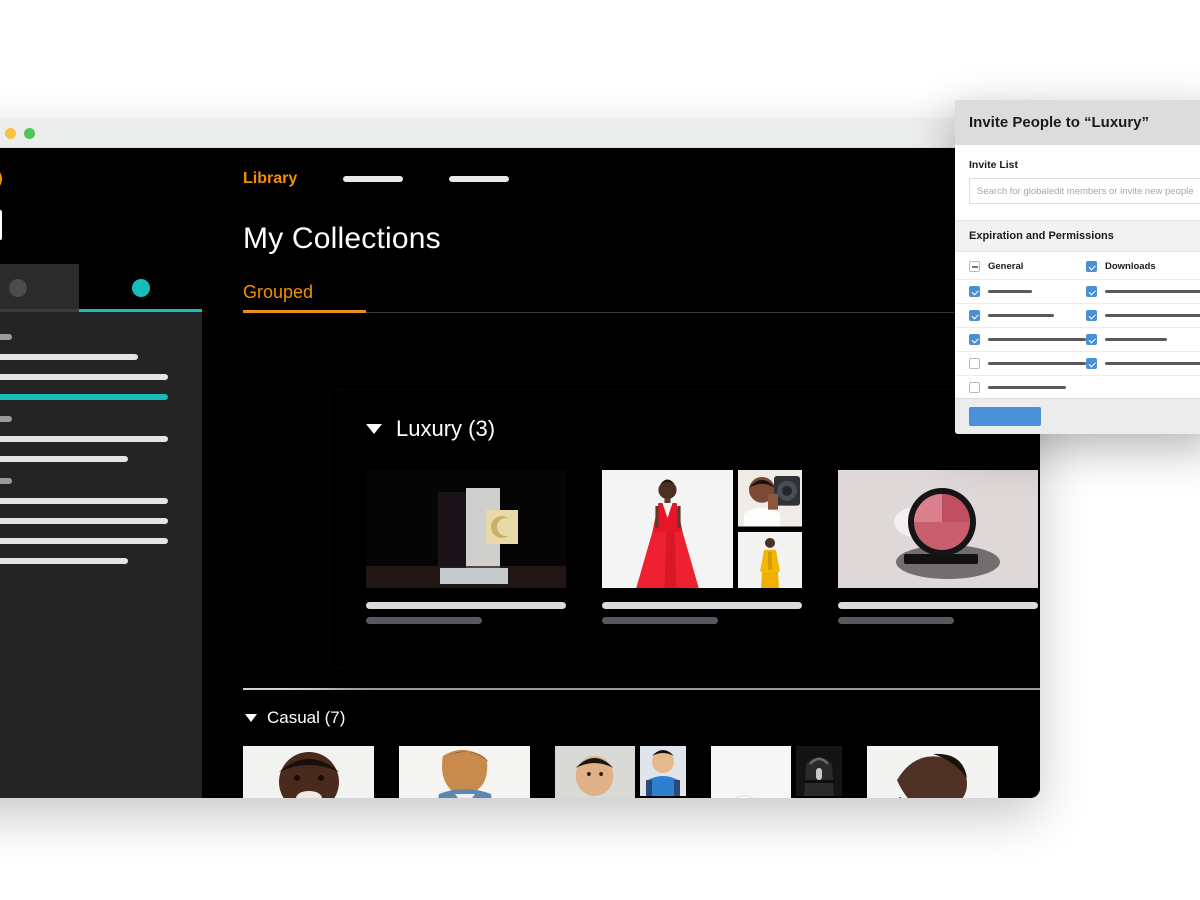  I want to click on thumbnail-woman-with-handbag, so click(770, 498).